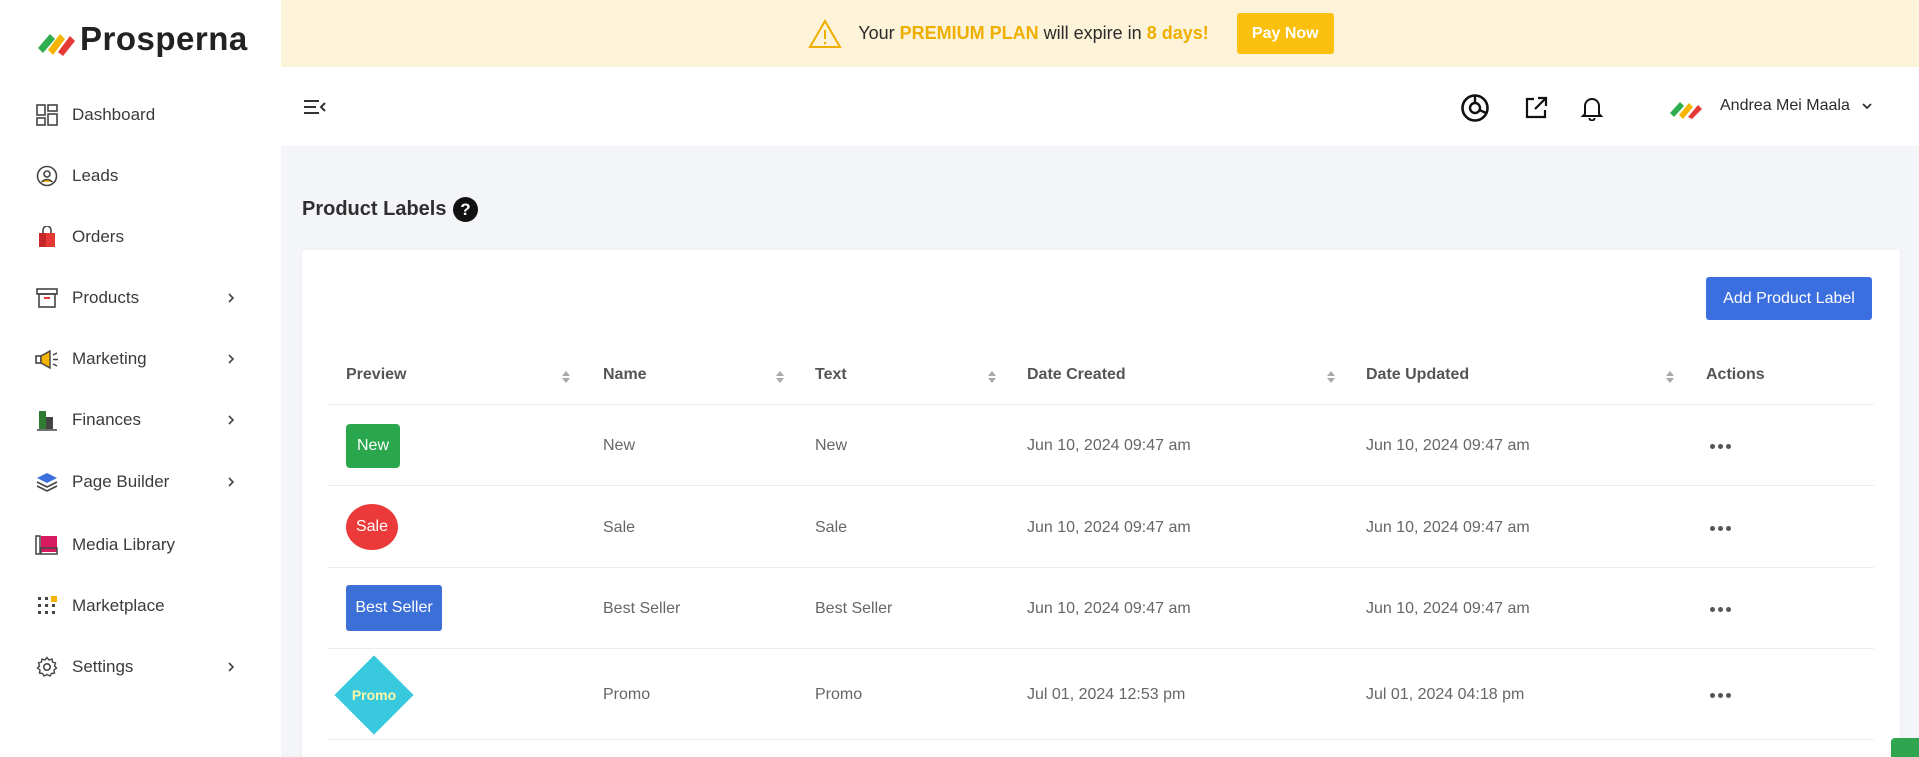 The width and height of the screenshot is (1919, 757). What do you see at coordinates (854, 608) in the screenshot?
I see `cell-text: Best Seller` at bounding box center [854, 608].